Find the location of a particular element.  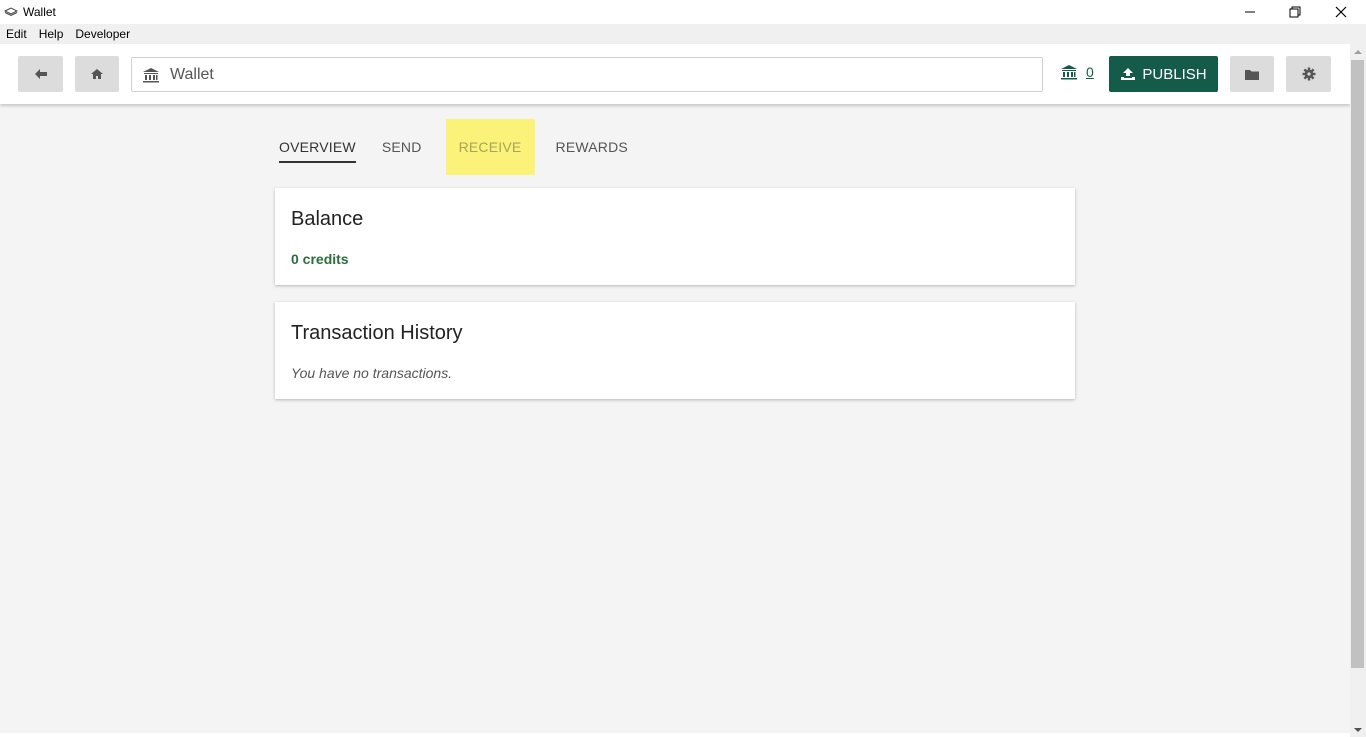

restore-icon is located at coordinates (1295, 12).